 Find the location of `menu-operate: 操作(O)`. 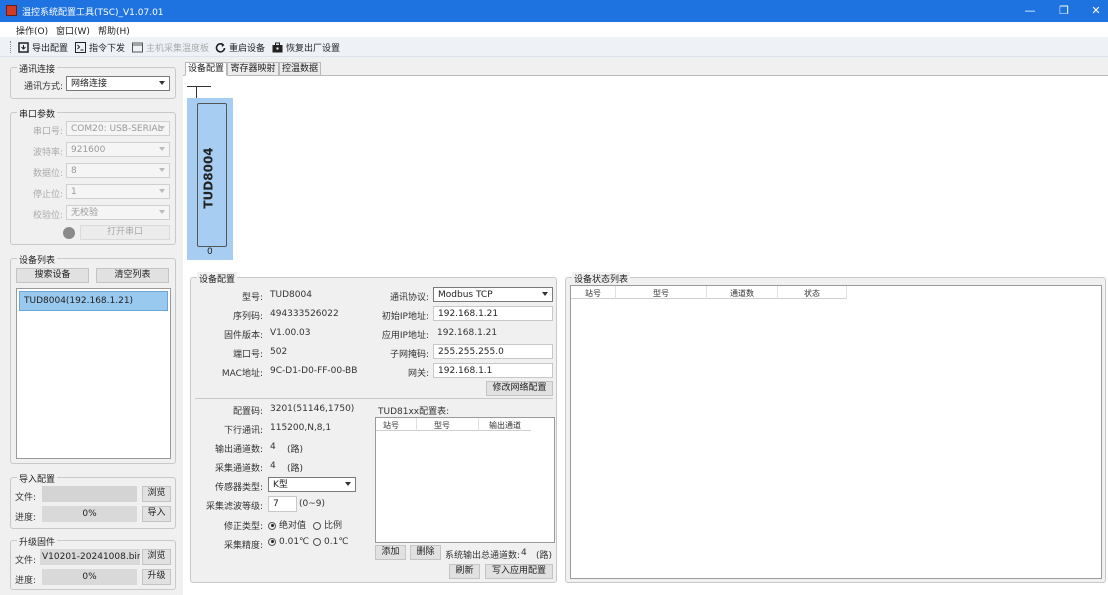

menu-operate: 操作(O) is located at coordinates (32, 30).